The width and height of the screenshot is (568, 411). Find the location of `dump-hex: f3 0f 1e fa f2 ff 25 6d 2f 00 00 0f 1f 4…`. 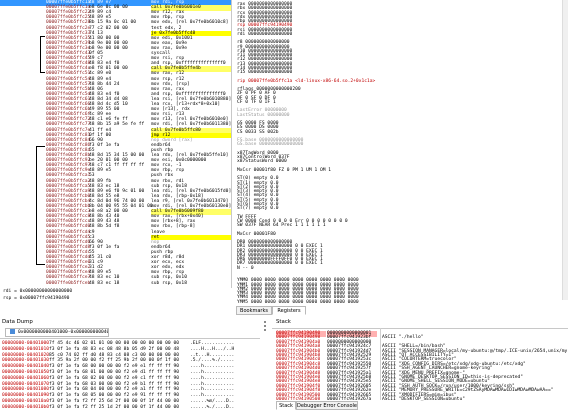

dump-hex: f3 0f 1e fa f2 ff 25 6d 2f 00 00 0f 1f 4… is located at coordinates (114, 401).